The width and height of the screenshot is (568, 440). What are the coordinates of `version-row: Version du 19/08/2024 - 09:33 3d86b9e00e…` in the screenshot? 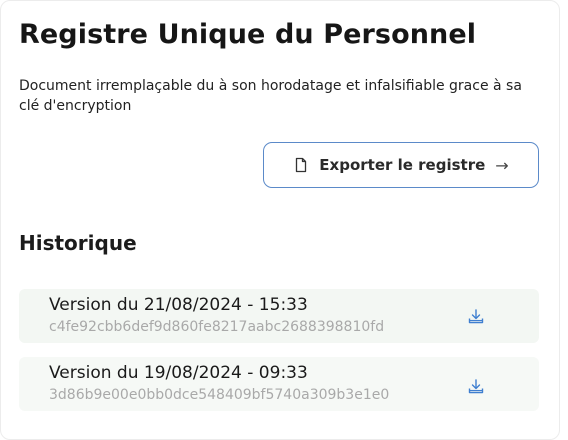 It's located at (279, 384).